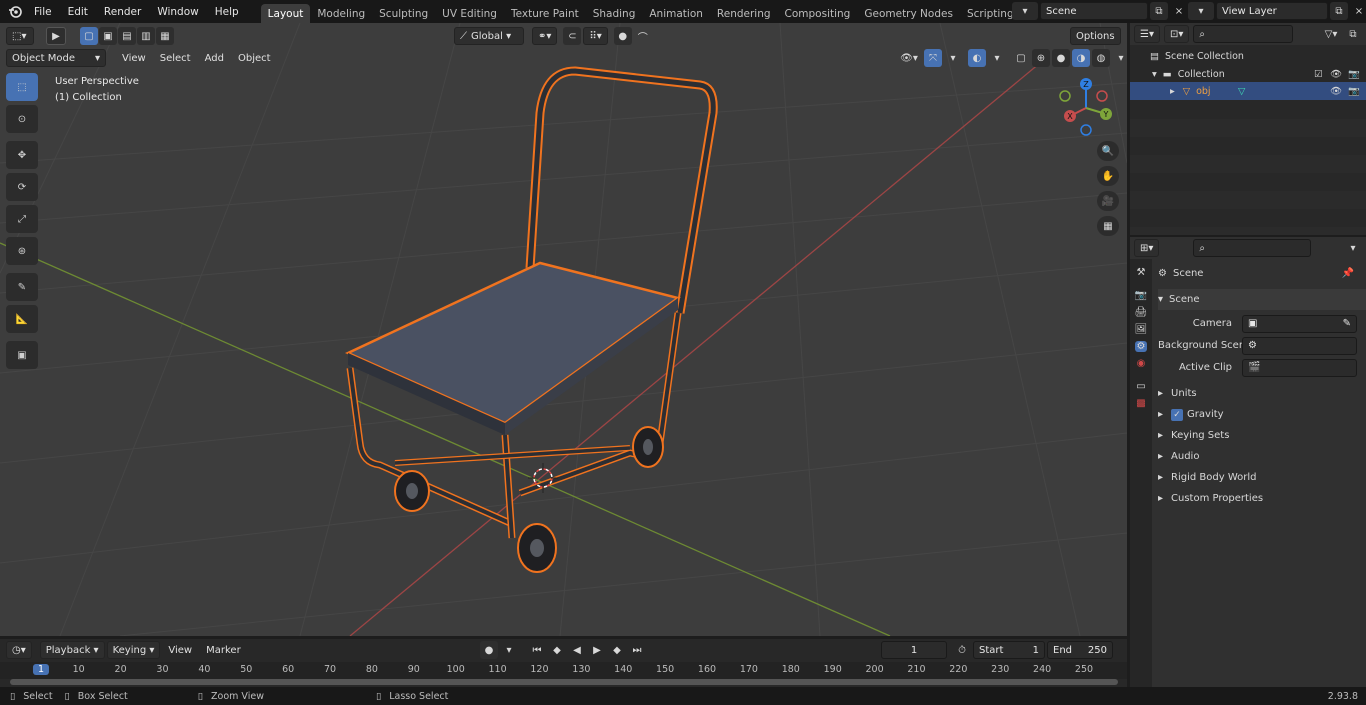 This screenshot has width=1366, height=705. What do you see at coordinates (1176, 34) in the screenshot?
I see `display-mode-icon: ⊡▾` at bounding box center [1176, 34].